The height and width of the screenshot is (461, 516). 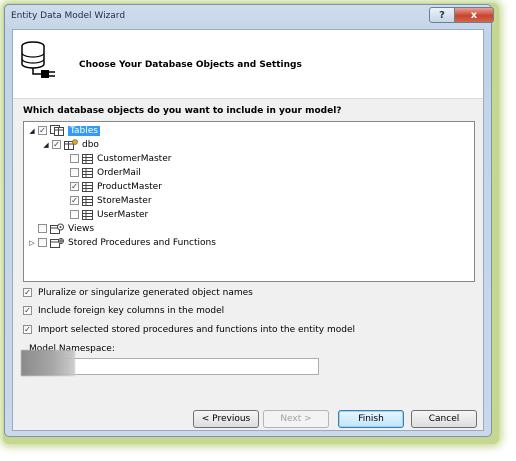 I want to click on tables-label: Tables, so click(x=84, y=130).